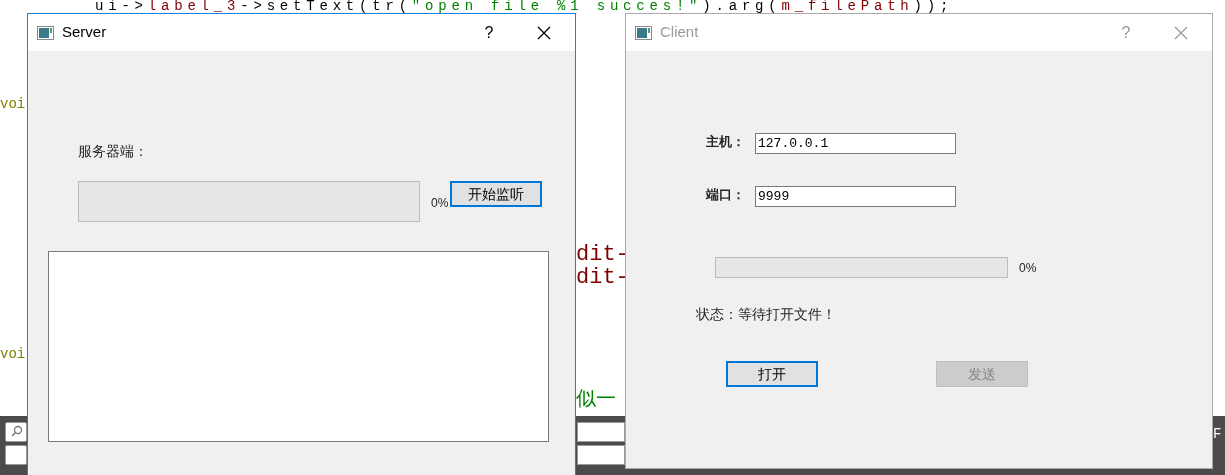  I want to click on field-label: 端口：, so click(726, 194).